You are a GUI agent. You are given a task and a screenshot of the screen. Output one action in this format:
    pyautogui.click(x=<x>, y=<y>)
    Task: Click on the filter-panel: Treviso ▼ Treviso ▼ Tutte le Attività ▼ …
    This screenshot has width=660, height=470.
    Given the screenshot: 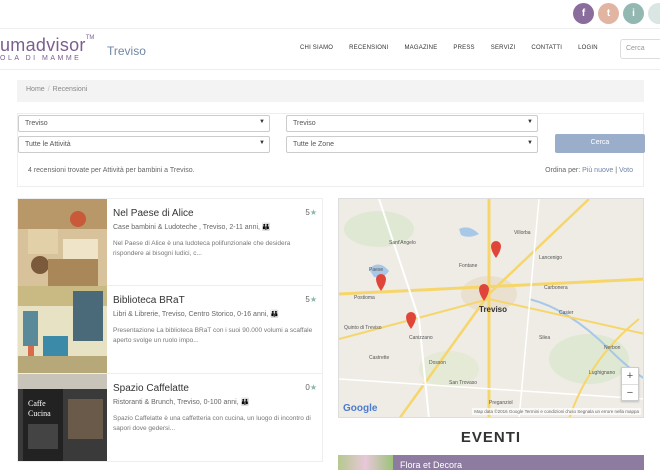 What is the action you would take?
    pyautogui.click(x=331, y=150)
    